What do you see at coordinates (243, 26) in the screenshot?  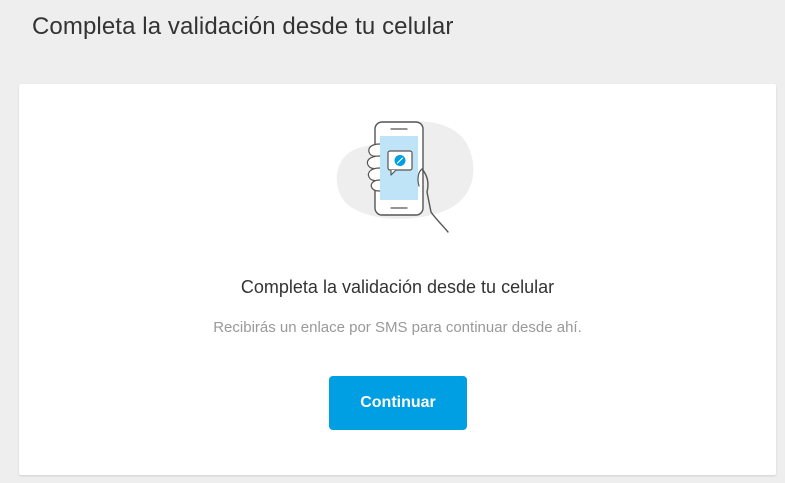 I see `page-title: Completa la validación desde tu celular` at bounding box center [243, 26].